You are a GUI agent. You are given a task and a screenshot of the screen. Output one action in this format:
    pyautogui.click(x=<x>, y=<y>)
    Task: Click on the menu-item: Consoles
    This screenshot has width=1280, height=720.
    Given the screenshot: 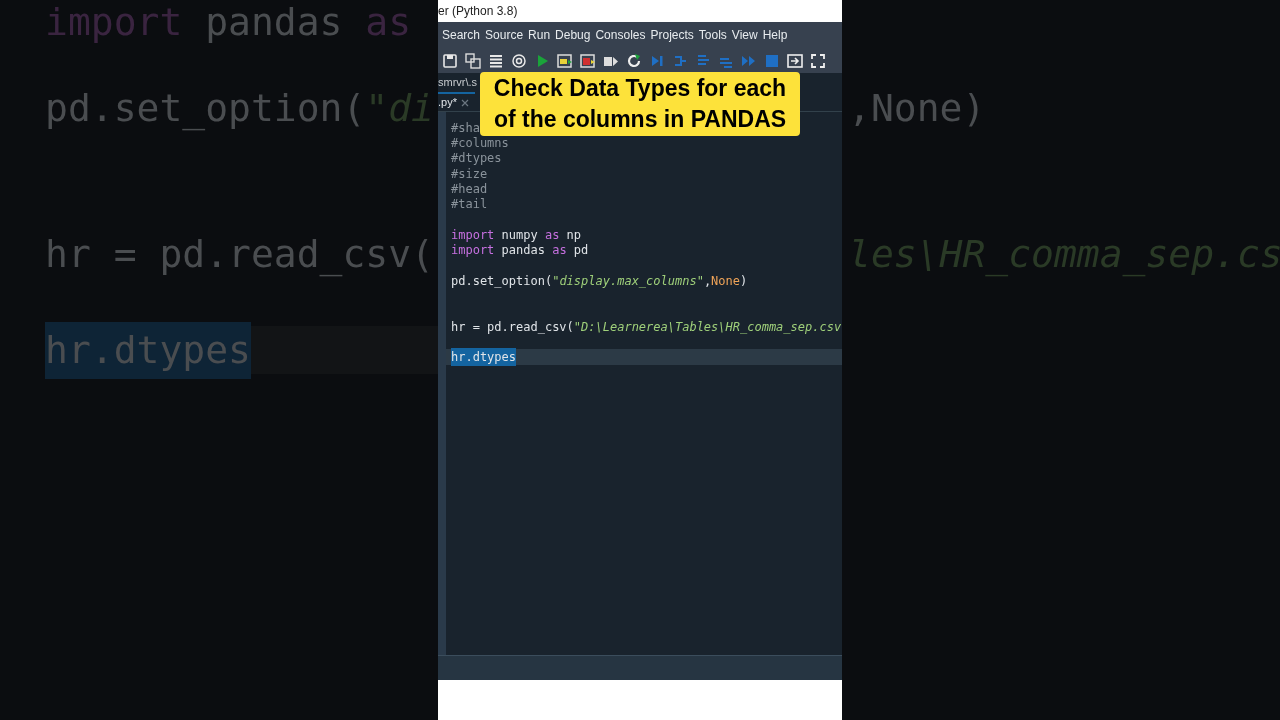 What is the action you would take?
    pyautogui.click(x=620, y=35)
    